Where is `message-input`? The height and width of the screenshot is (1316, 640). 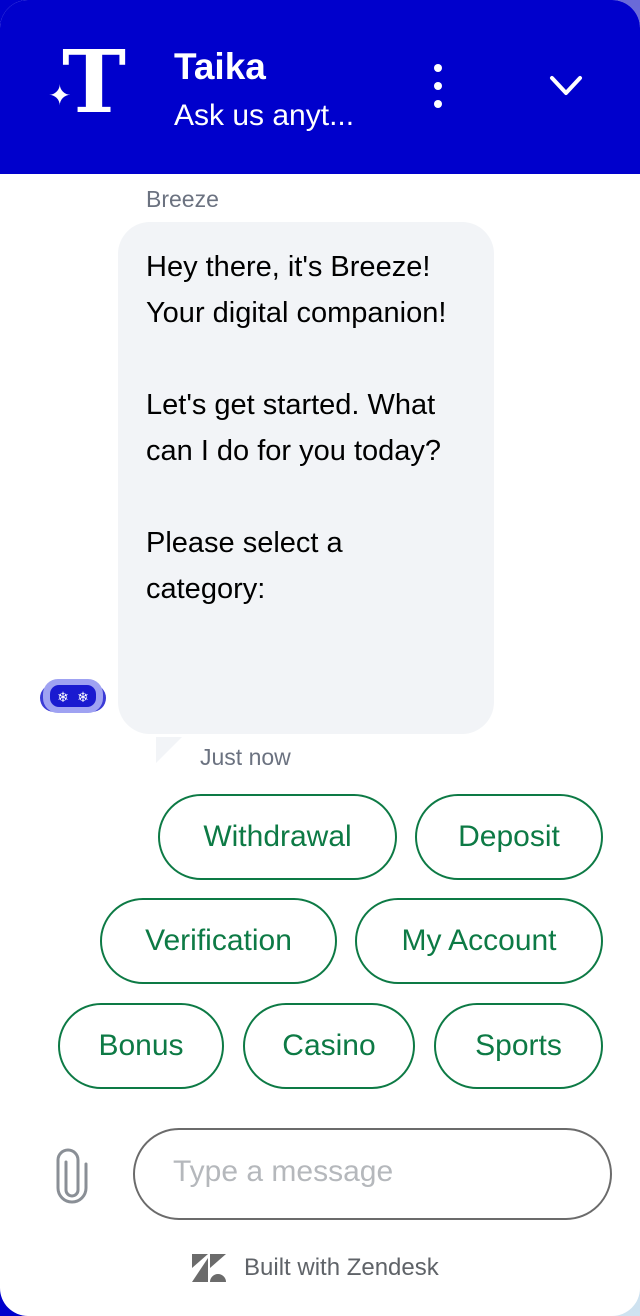 message-input is located at coordinates (373, 1172).